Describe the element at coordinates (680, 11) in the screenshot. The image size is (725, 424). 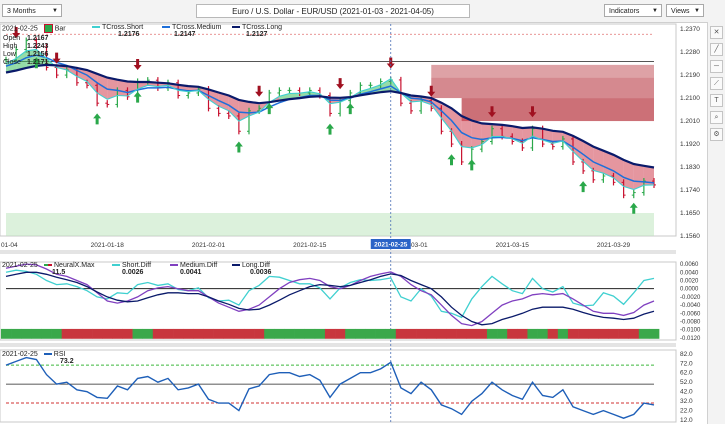
I see `views-label: Views` at that location.